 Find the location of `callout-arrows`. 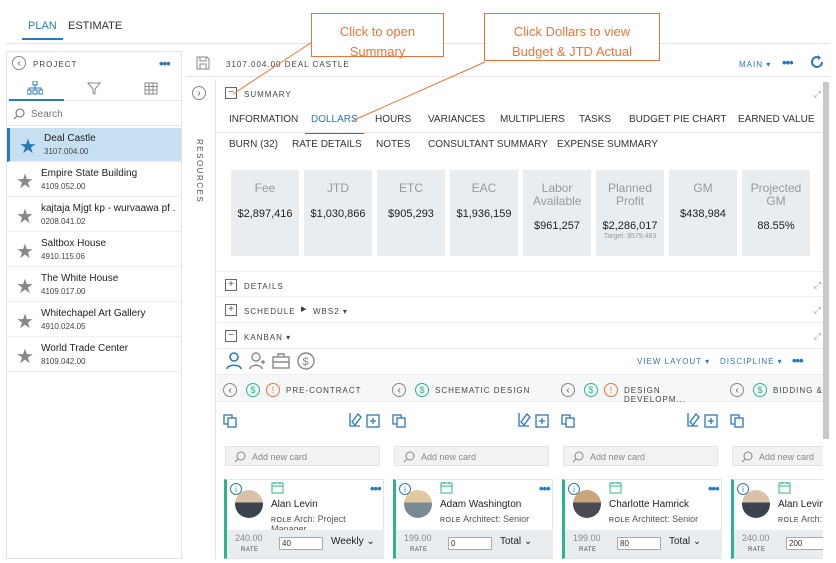

callout-arrows is located at coordinates (359, 81).